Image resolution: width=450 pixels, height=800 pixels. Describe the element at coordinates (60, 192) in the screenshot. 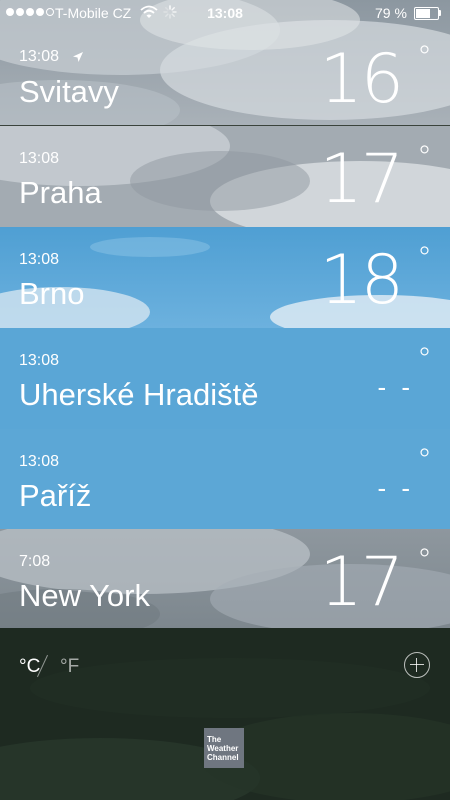

I see `city-name: Praha` at that location.